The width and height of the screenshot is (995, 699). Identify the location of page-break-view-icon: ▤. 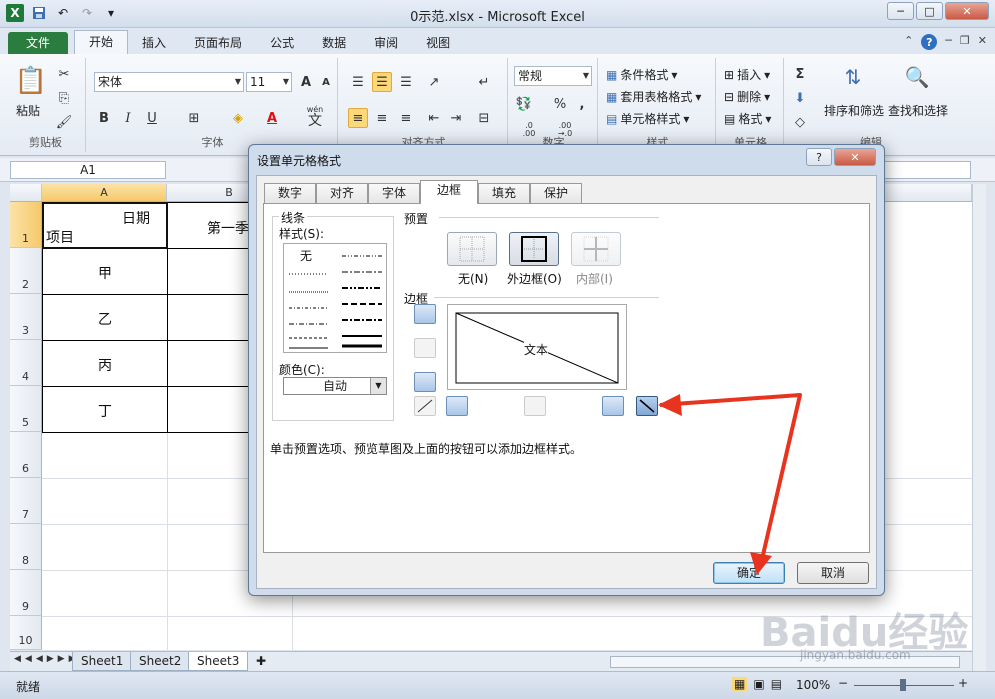
(776, 684).